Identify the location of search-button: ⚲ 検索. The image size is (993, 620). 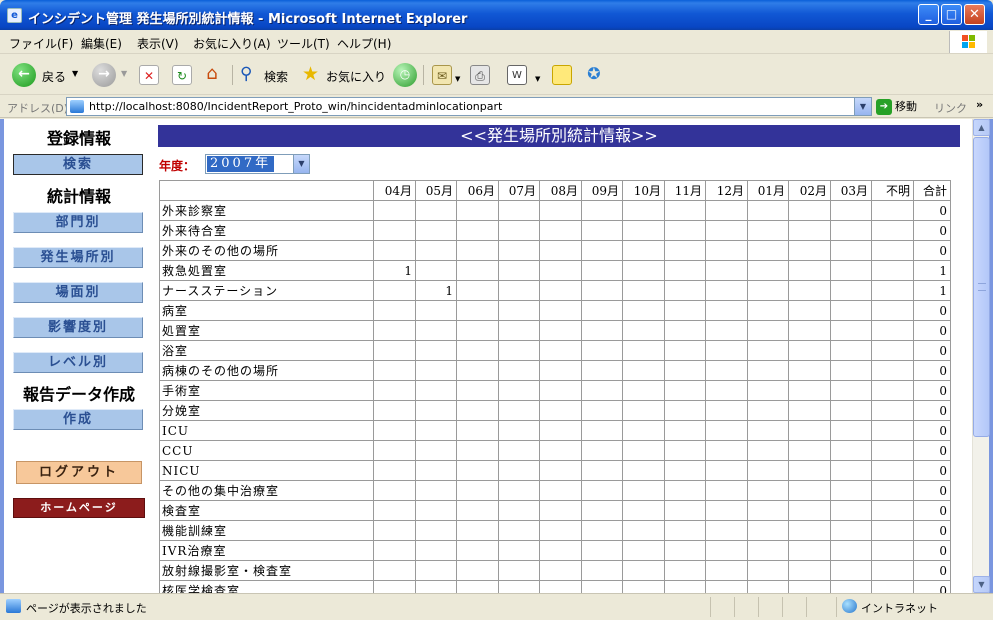
(268, 75).